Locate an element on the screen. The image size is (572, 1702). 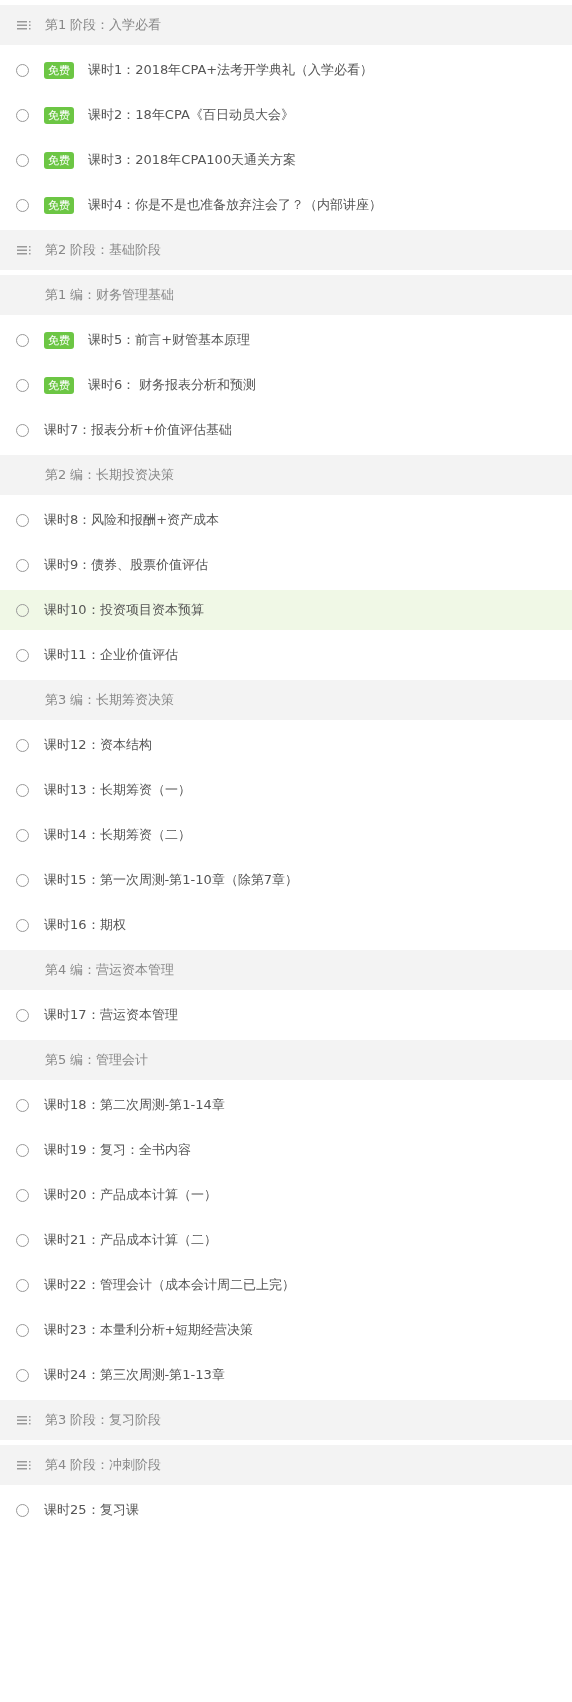
section-title: 第4 编：营运资本管理 is located at coordinates (110, 970).